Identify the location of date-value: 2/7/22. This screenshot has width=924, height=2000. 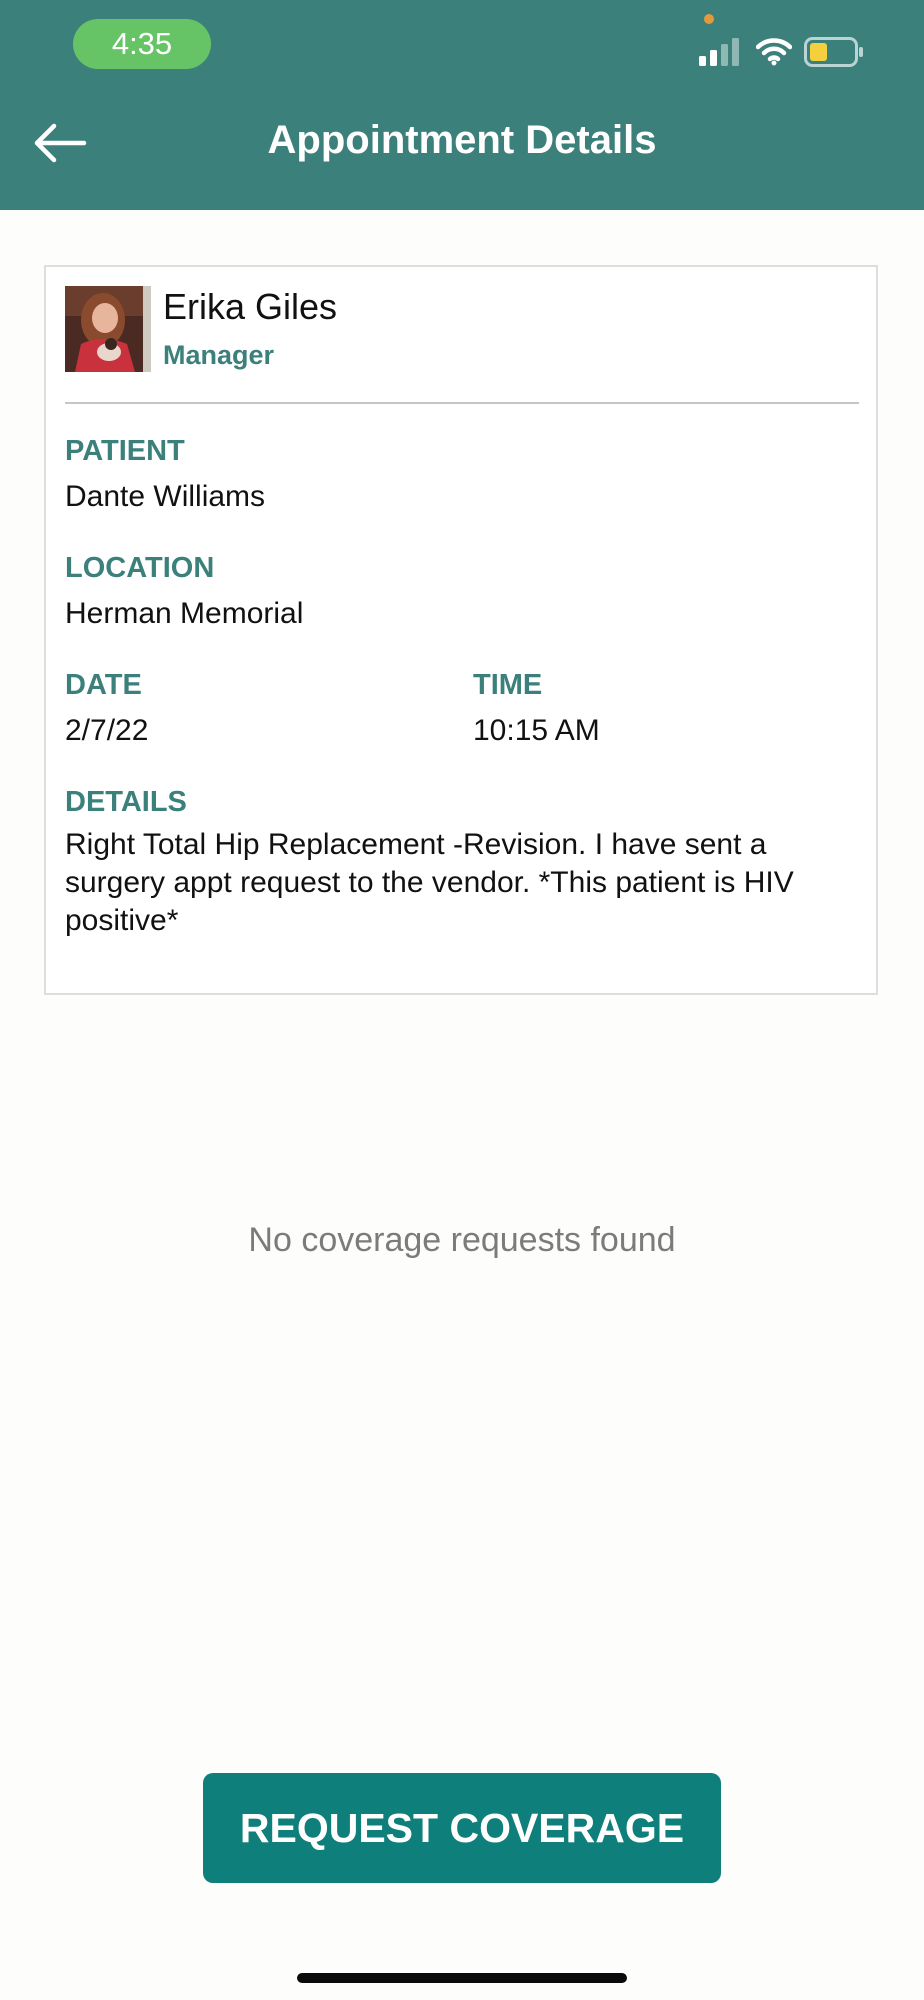
(107, 730).